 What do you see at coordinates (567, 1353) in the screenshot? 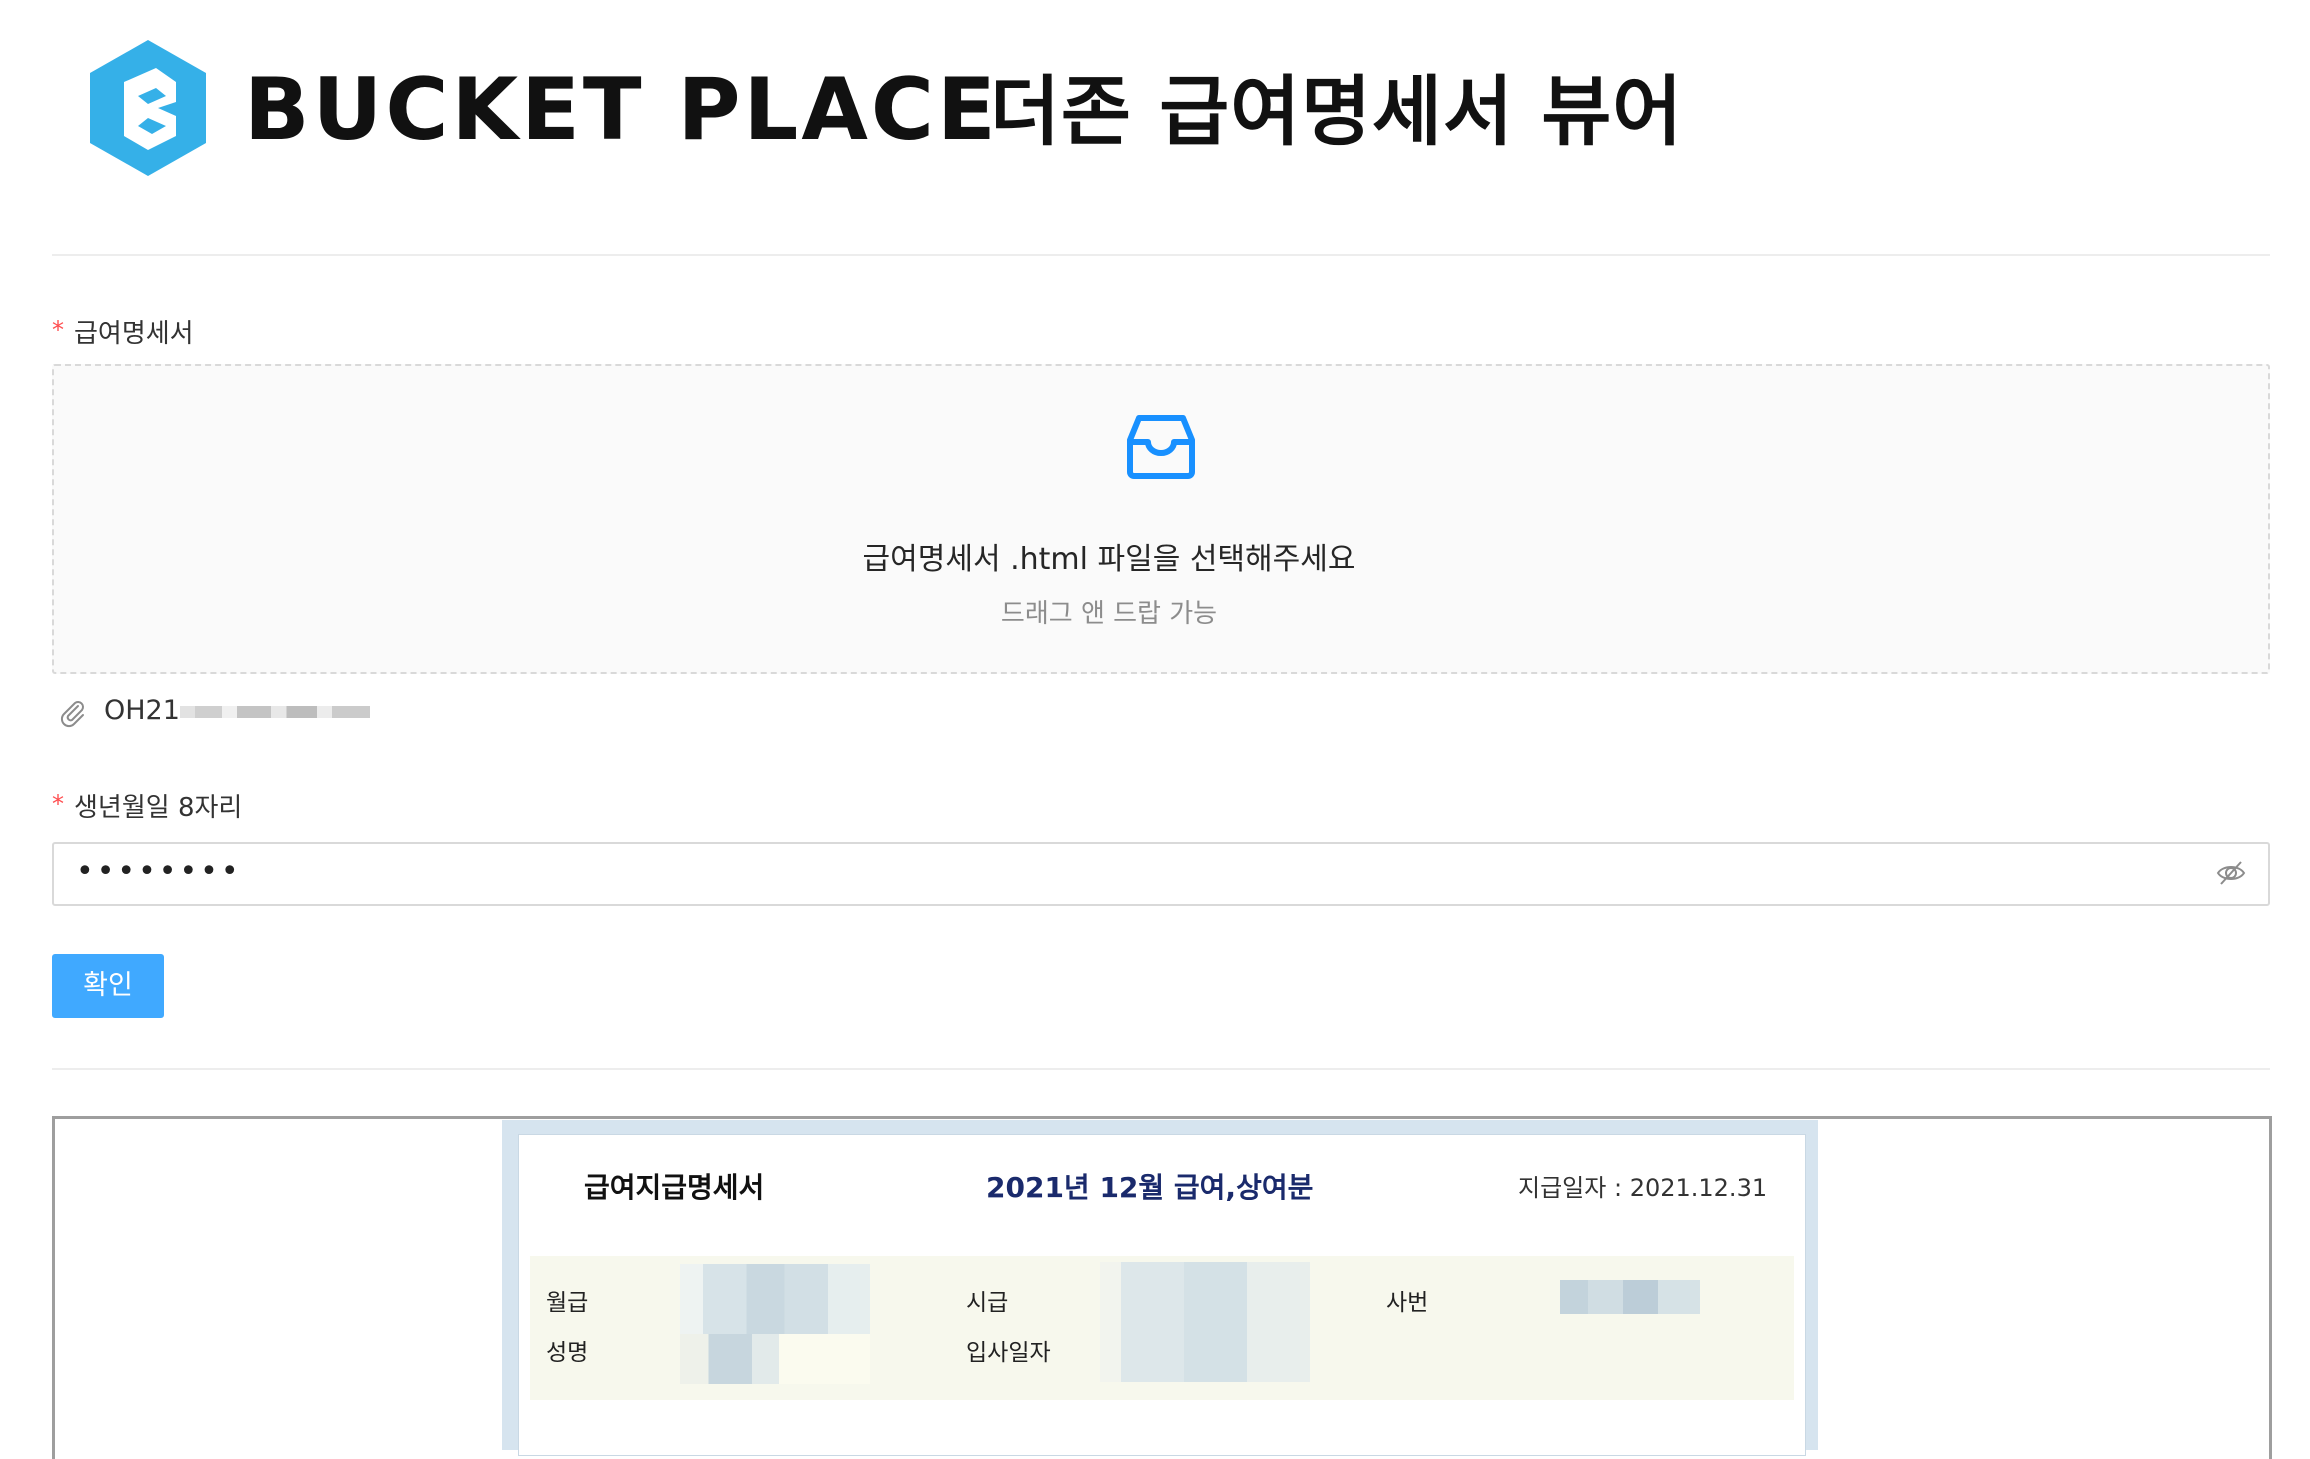
I see `name-label: 성명` at bounding box center [567, 1353].